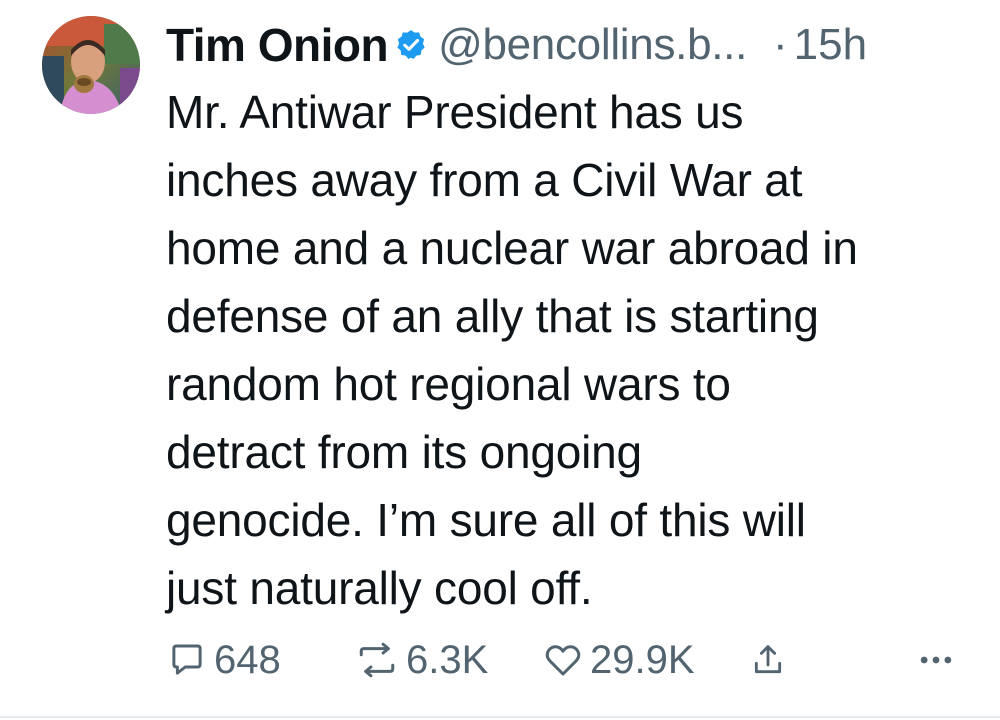 The height and width of the screenshot is (720, 1000). What do you see at coordinates (455, 112) in the screenshot?
I see `post-text-line: Mr. Antiwar President has us` at bounding box center [455, 112].